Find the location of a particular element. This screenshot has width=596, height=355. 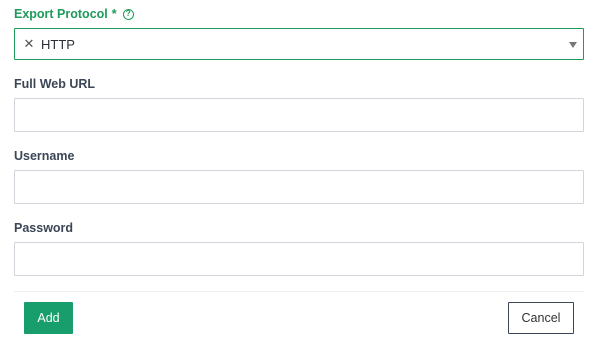

password-label: Password is located at coordinates (43, 228).